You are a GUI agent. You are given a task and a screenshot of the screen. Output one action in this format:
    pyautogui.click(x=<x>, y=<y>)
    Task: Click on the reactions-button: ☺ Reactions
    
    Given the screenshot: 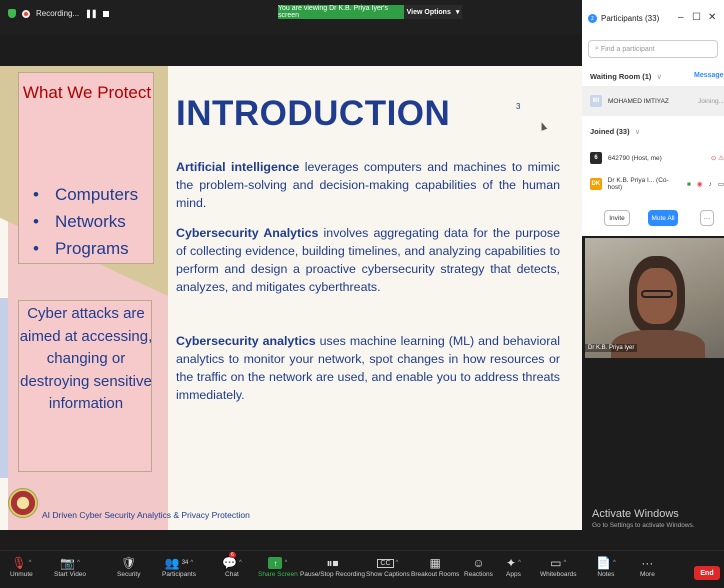 What is the action you would take?
    pyautogui.click(x=478, y=566)
    